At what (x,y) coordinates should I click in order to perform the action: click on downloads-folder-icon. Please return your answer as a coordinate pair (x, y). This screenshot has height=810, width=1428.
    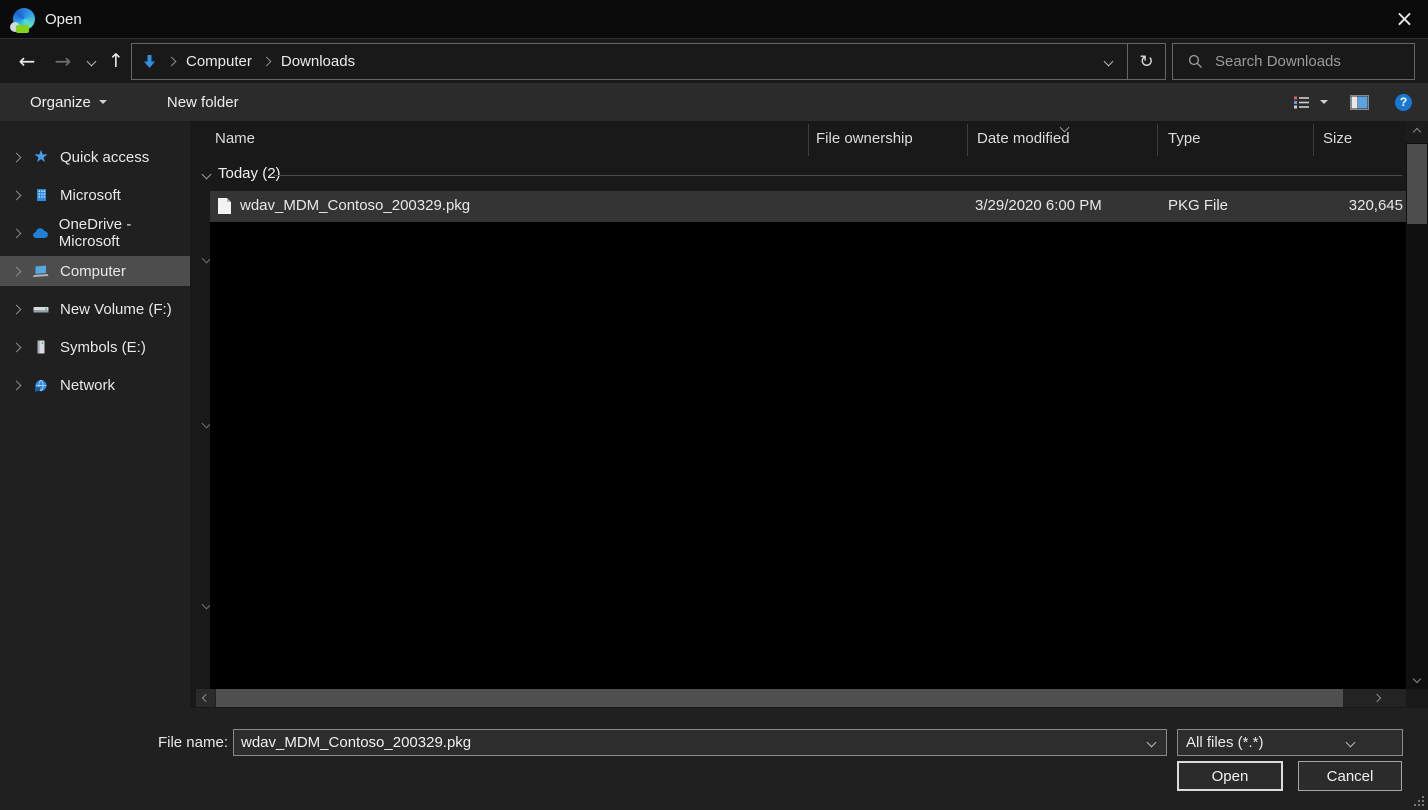
    Looking at the image, I should click on (149, 61).